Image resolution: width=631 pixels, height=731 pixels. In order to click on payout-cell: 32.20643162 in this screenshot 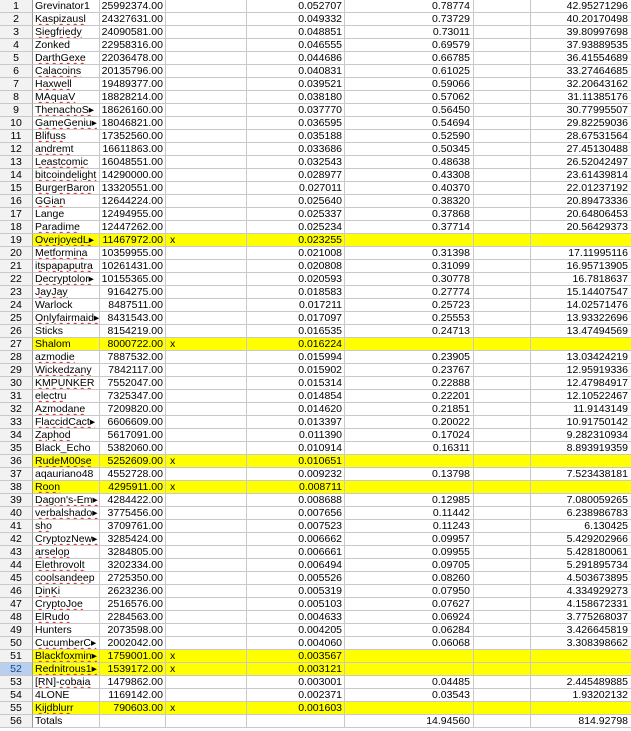, I will do `click(581, 84)`.